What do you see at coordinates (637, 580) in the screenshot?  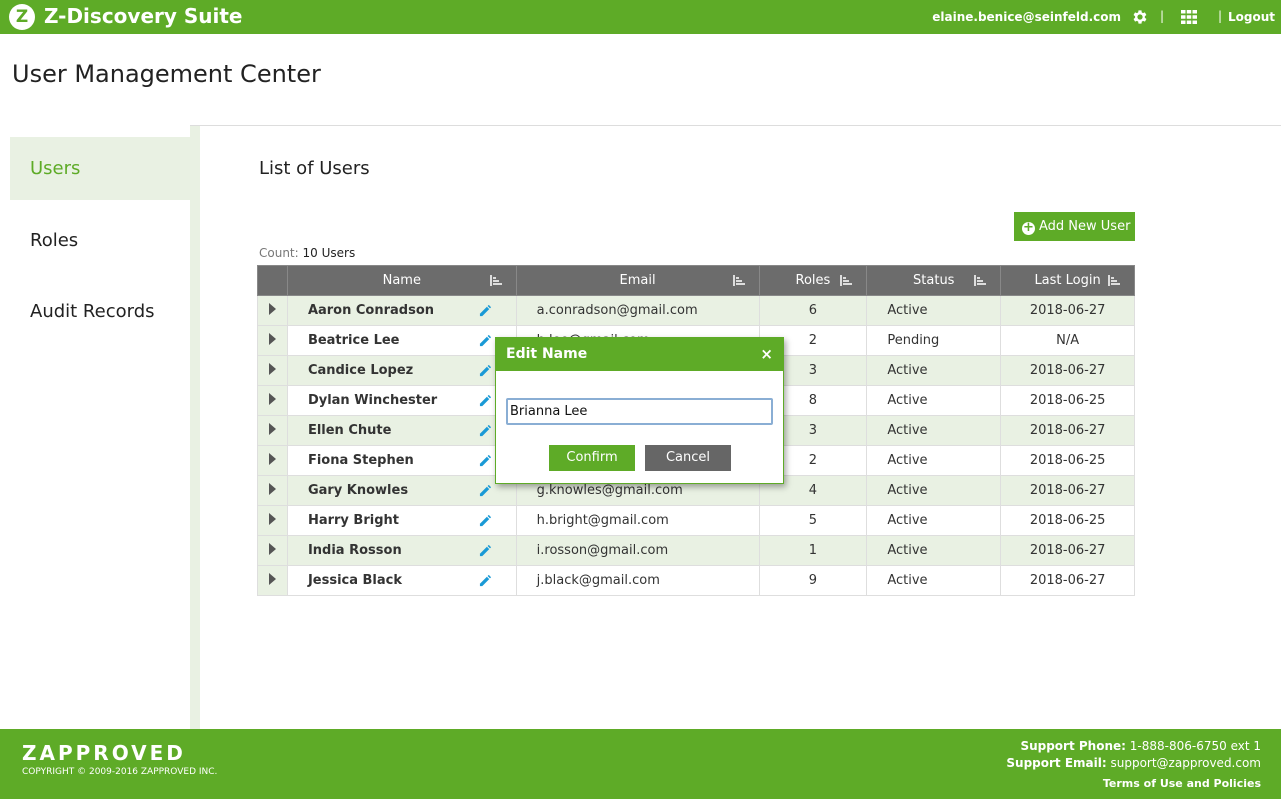 I see `cell-email: j.black@gmail.com` at bounding box center [637, 580].